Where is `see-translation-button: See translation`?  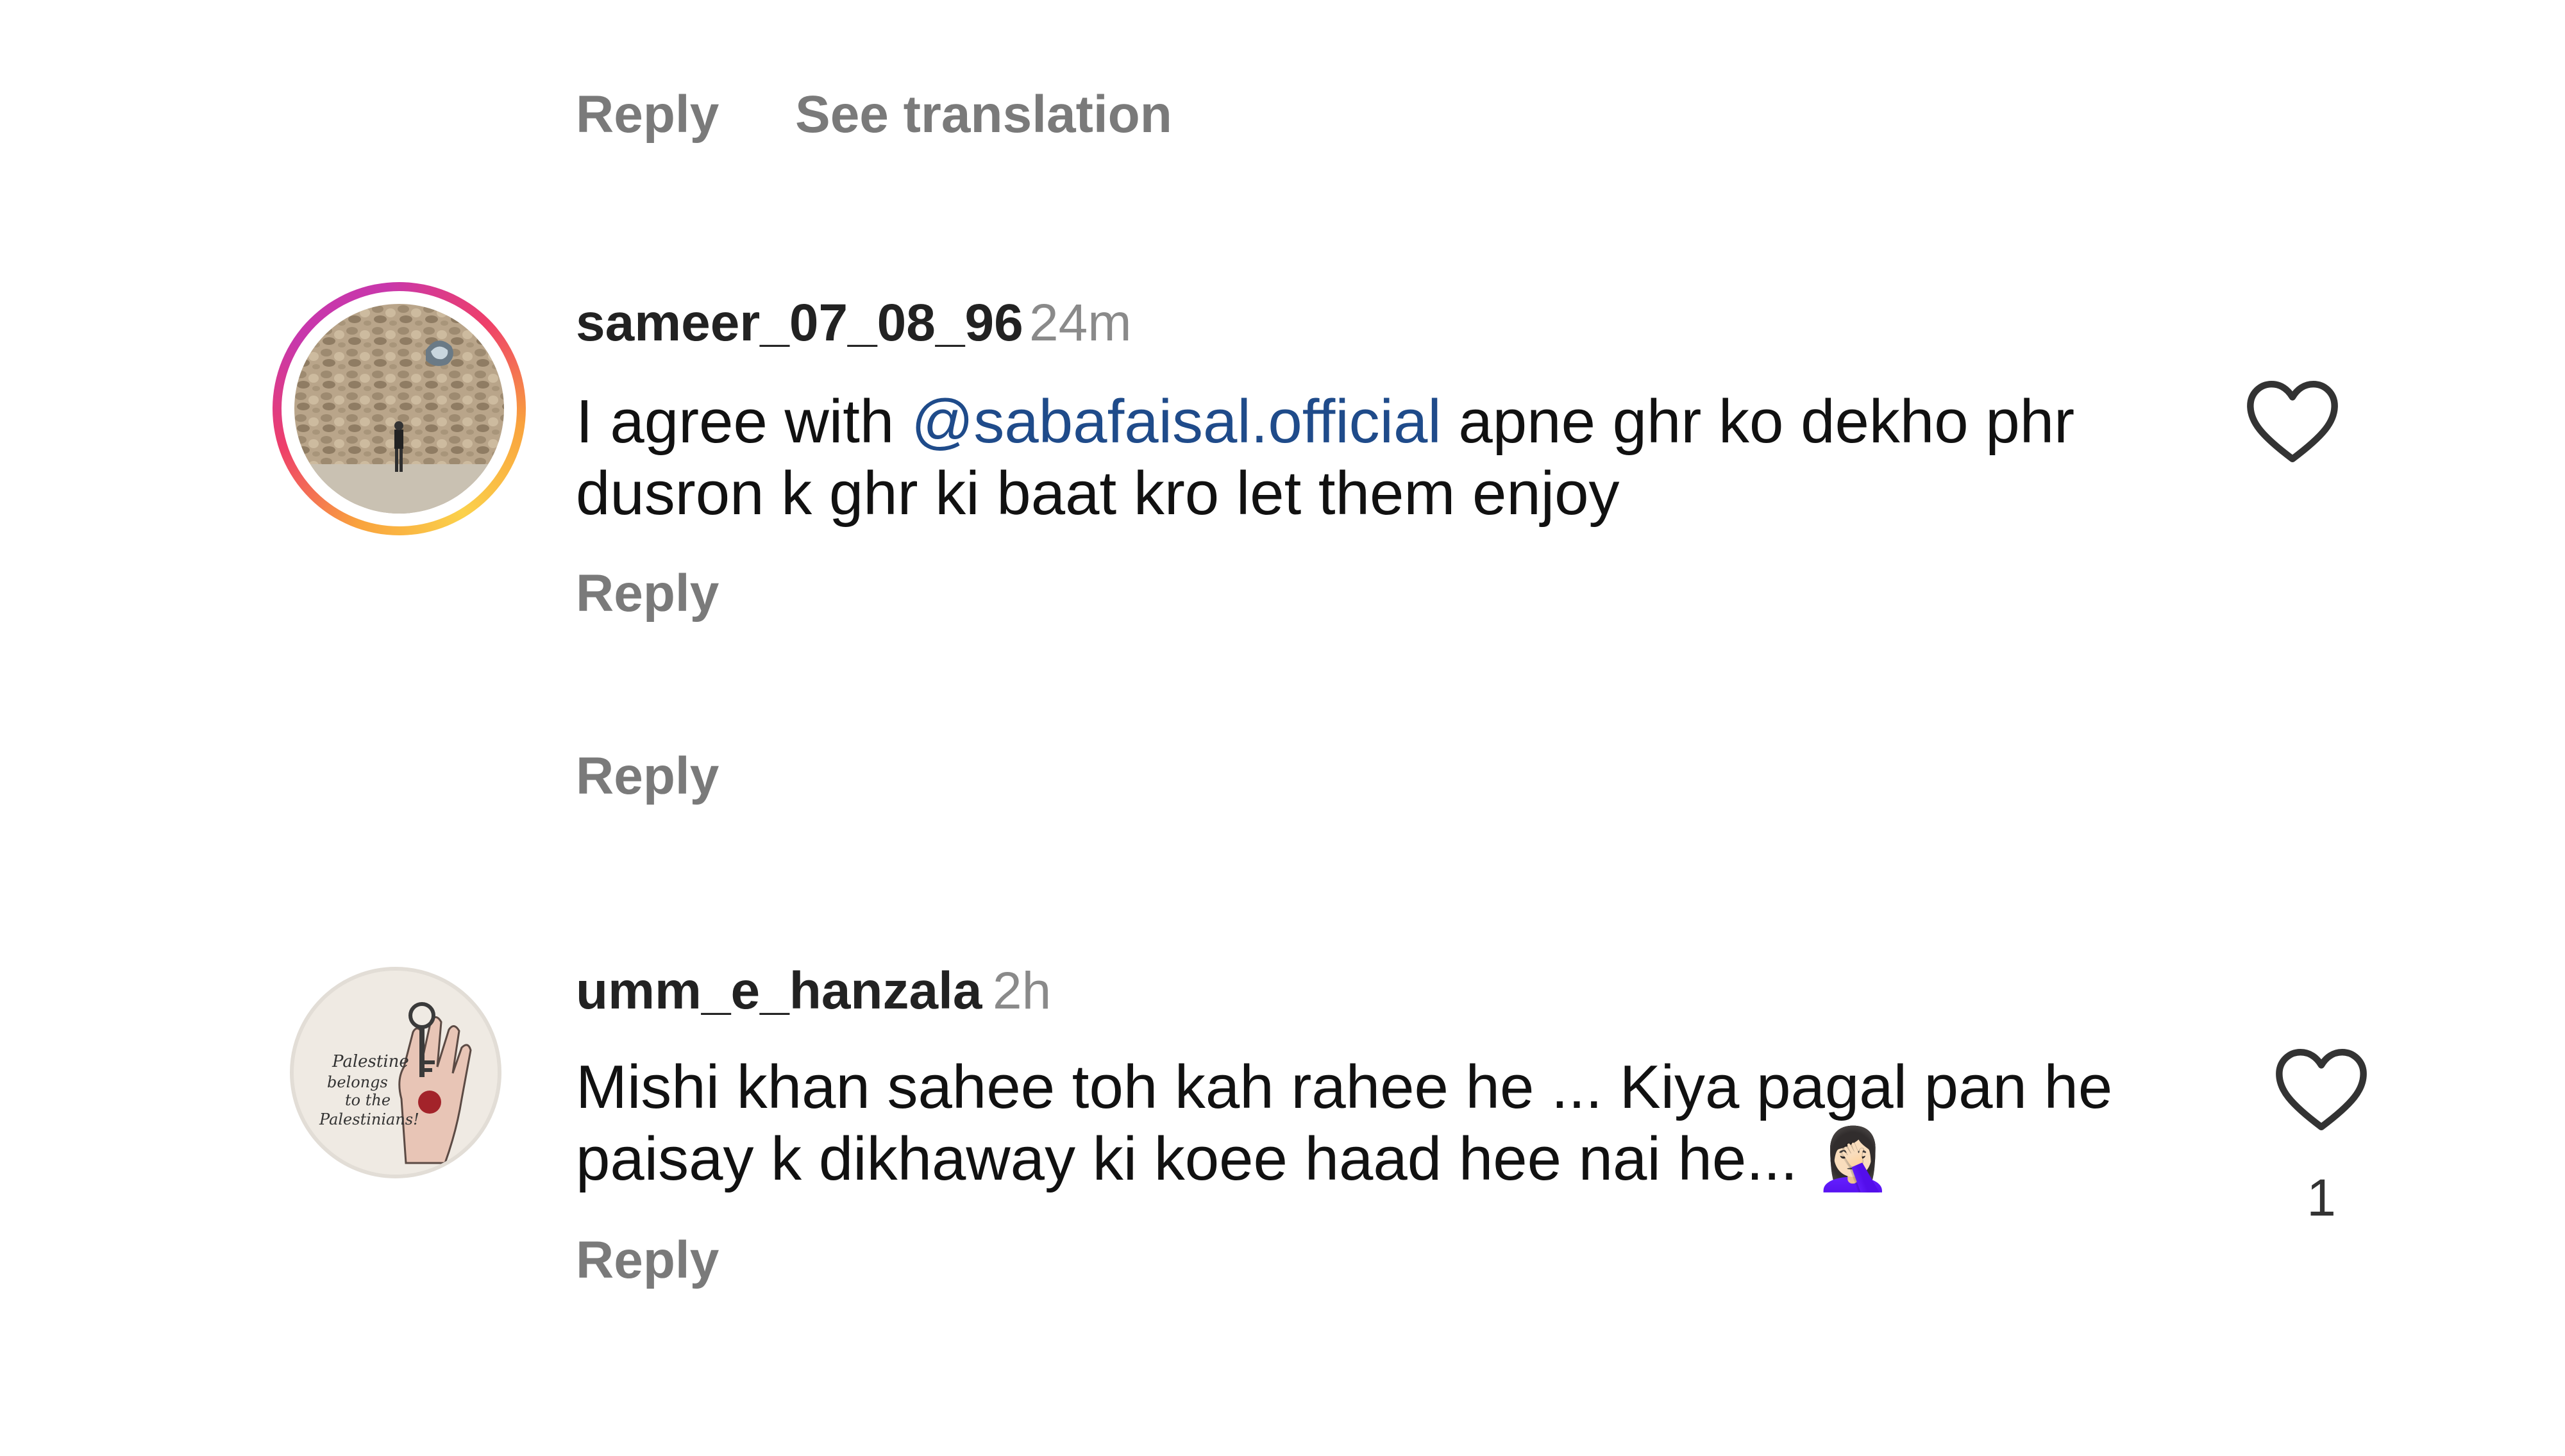 see-translation-button: See translation is located at coordinates (983, 114).